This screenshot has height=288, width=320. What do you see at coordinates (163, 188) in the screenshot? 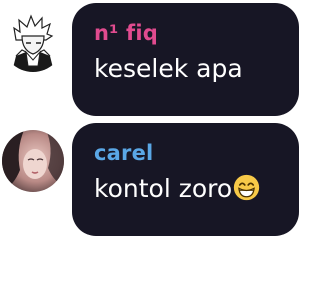
I see `message-text: kontol zoro` at bounding box center [163, 188].